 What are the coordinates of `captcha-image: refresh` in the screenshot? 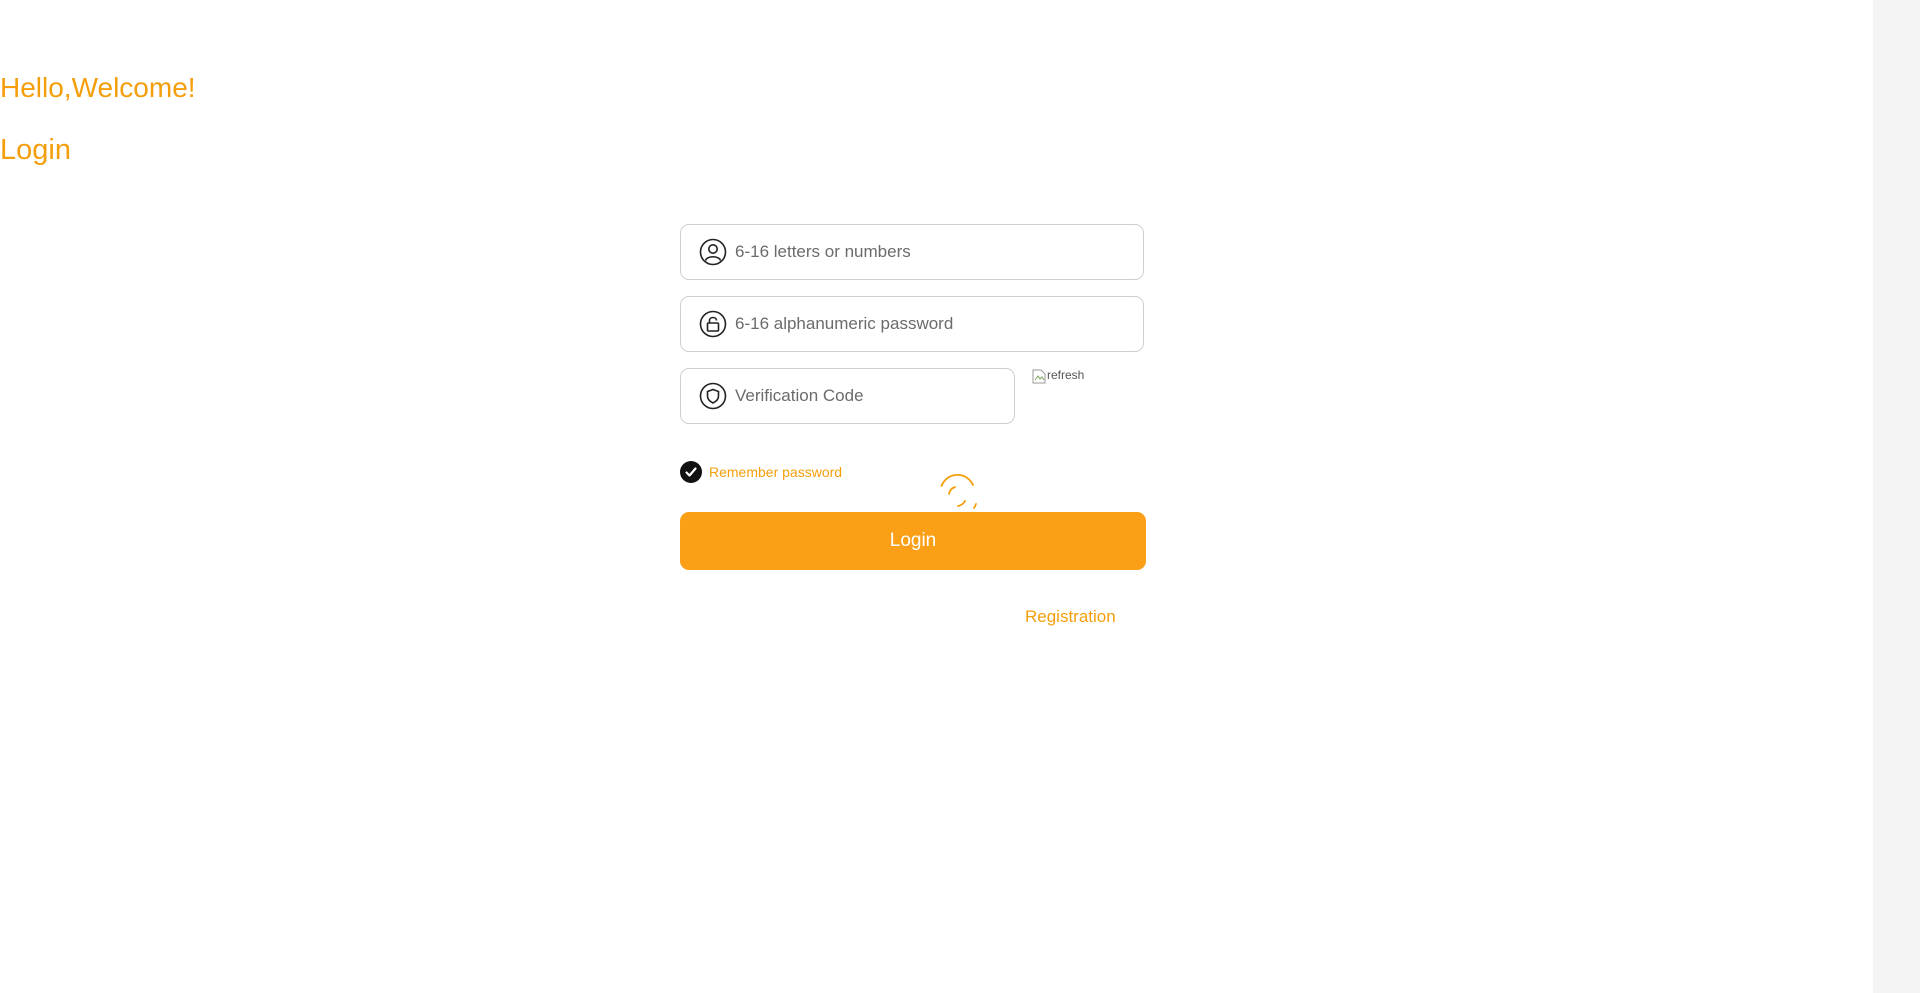 It's located at (1072, 375).